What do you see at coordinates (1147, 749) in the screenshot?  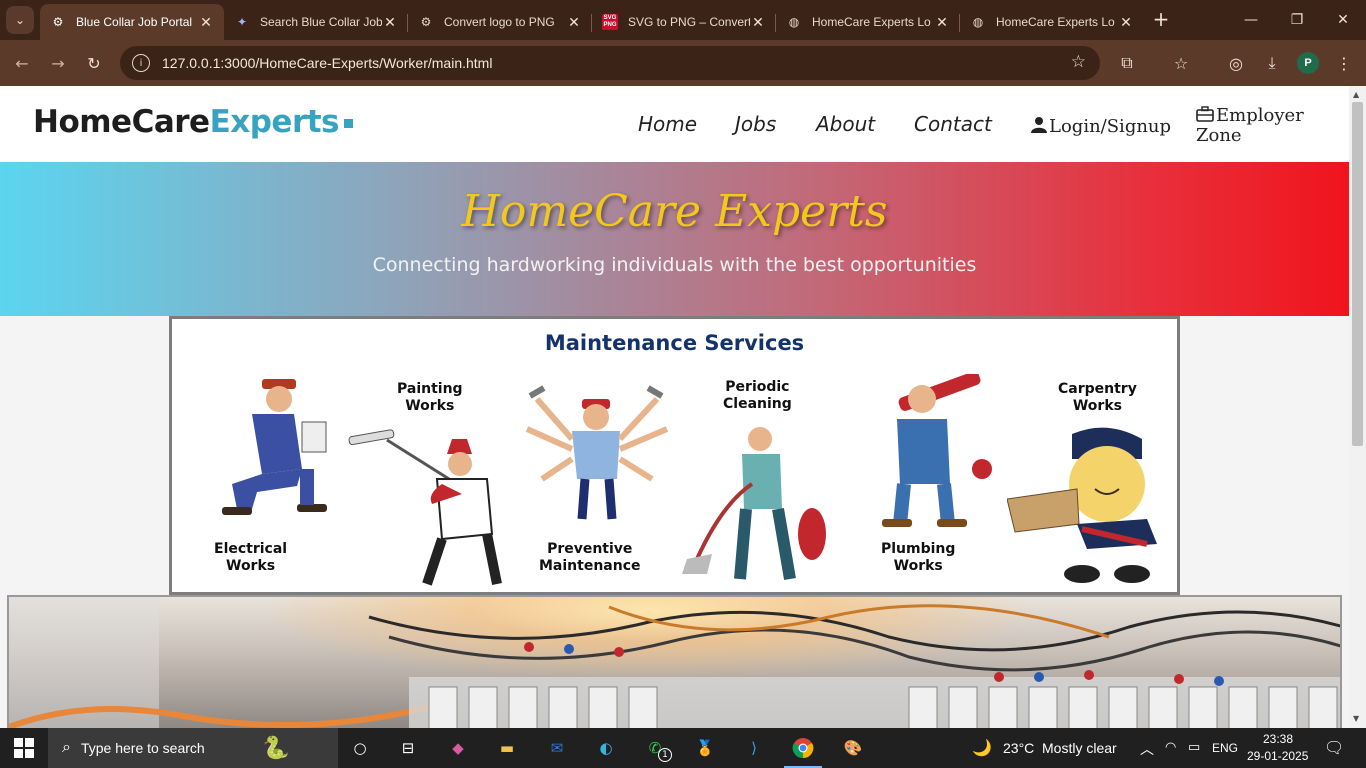 I see `chevron-up-icon: ︿` at bounding box center [1147, 749].